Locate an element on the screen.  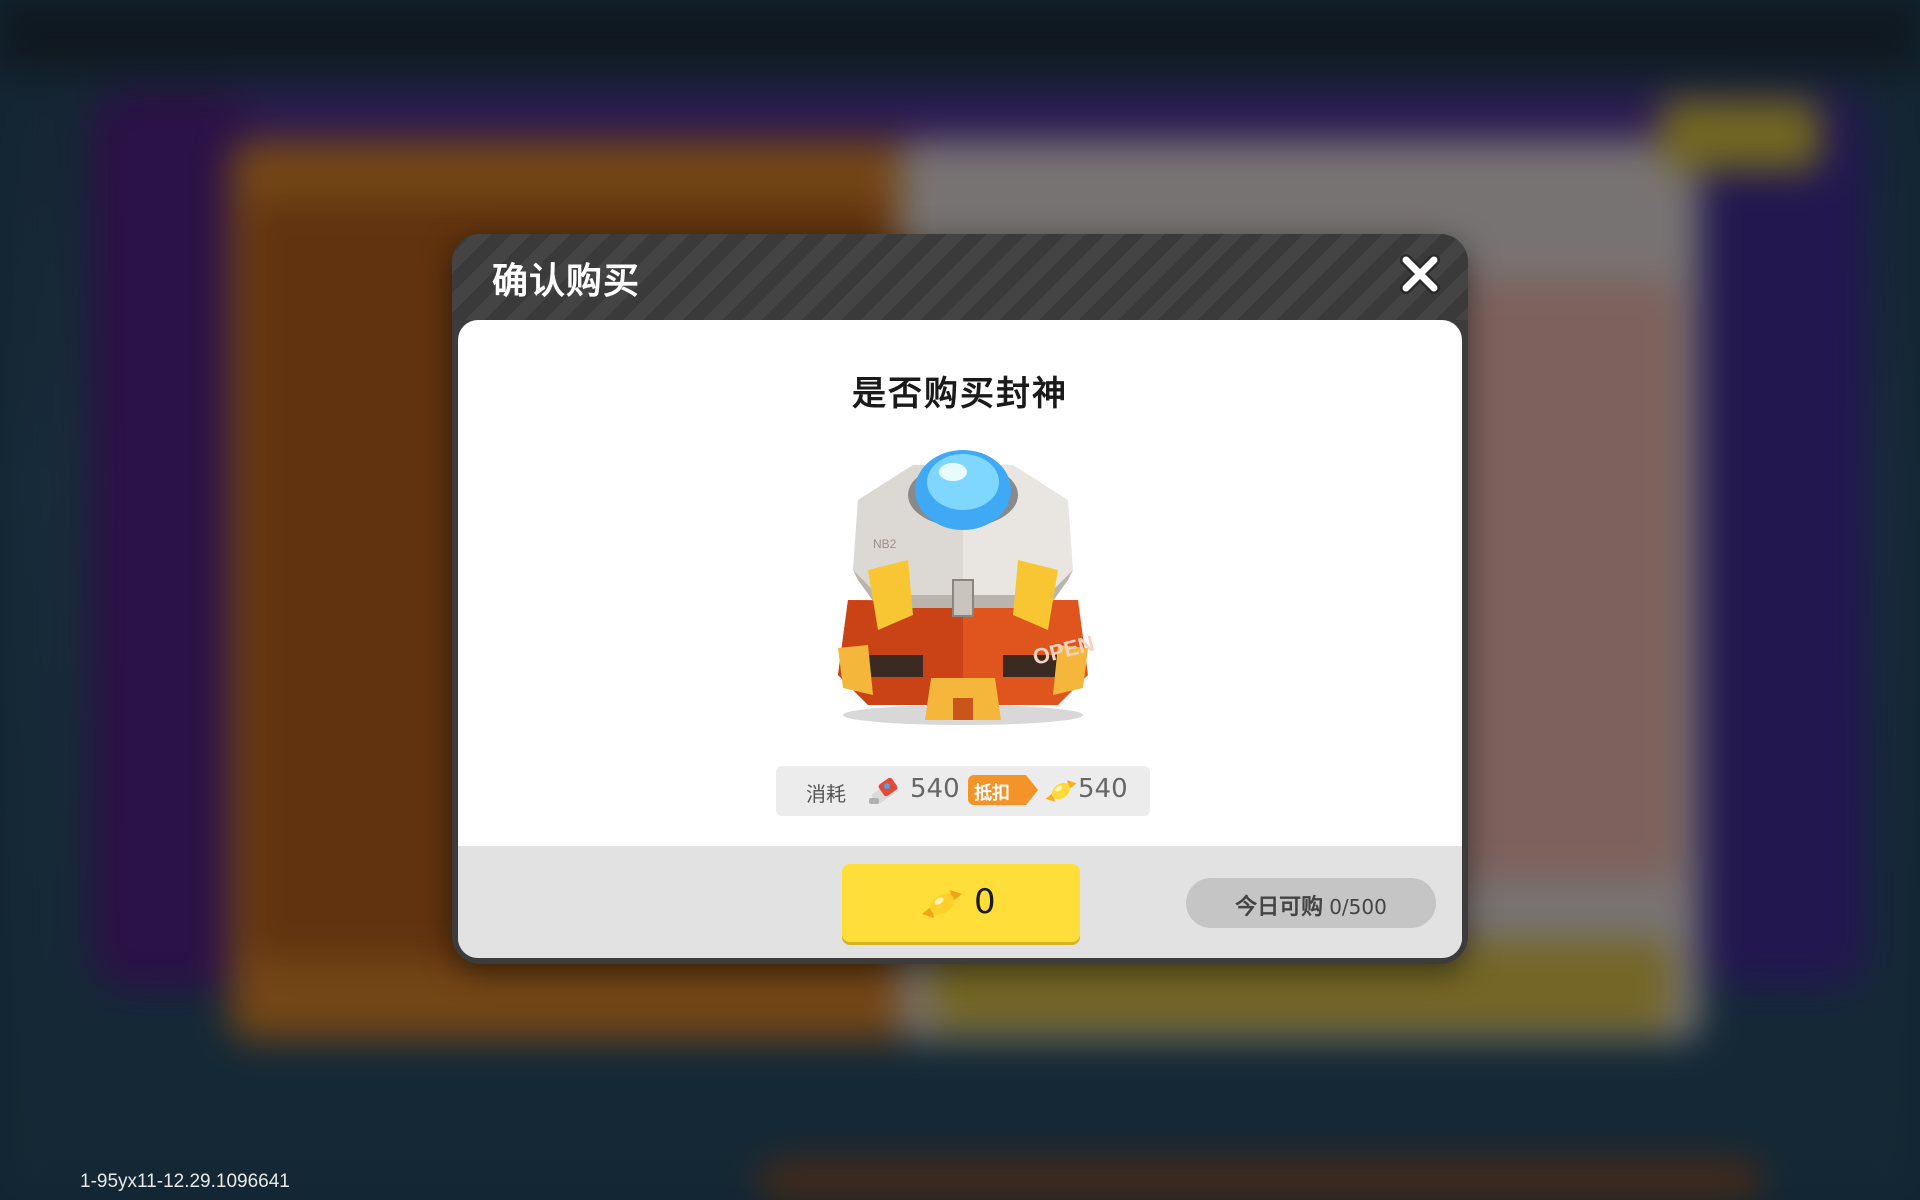
dialog-header: 确认购买 is located at coordinates (960, 277).